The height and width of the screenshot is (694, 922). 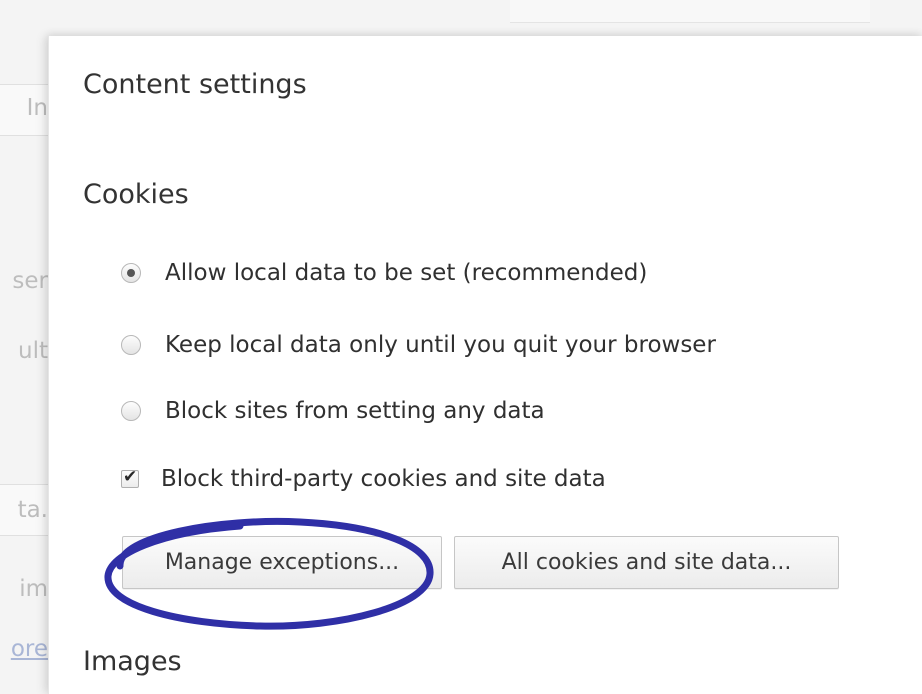 What do you see at coordinates (690, 11) in the screenshot?
I see `background-topbar` at bounding box center [690, 11].